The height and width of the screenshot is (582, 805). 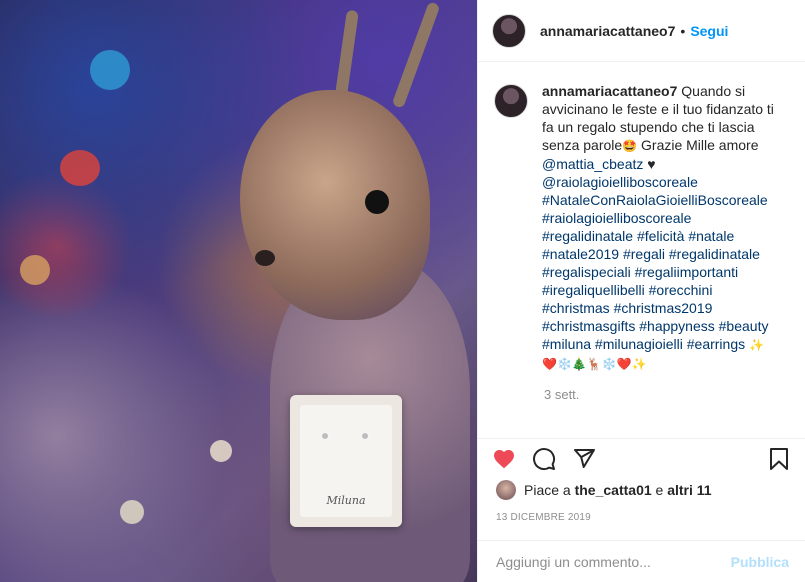 What do you see at coordinates (543, 517) in the screenshot?
I see `post-date: 13 DICEMBRE 2019` at bounding box center [543, 517].